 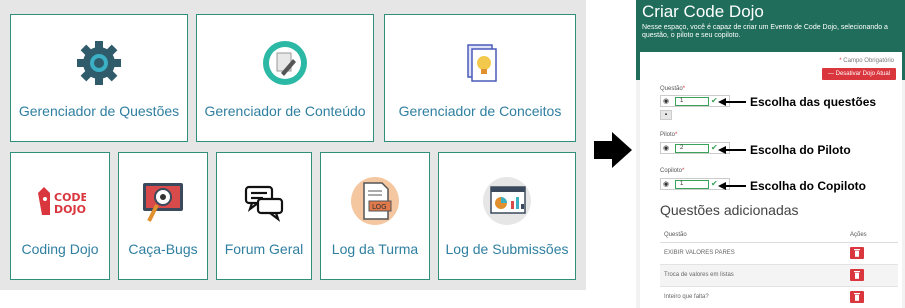 What do you see at coordinates (480, 63) in the screenshot?
I see `concept-lightbulb-icon` at bounding box center [480, 63].